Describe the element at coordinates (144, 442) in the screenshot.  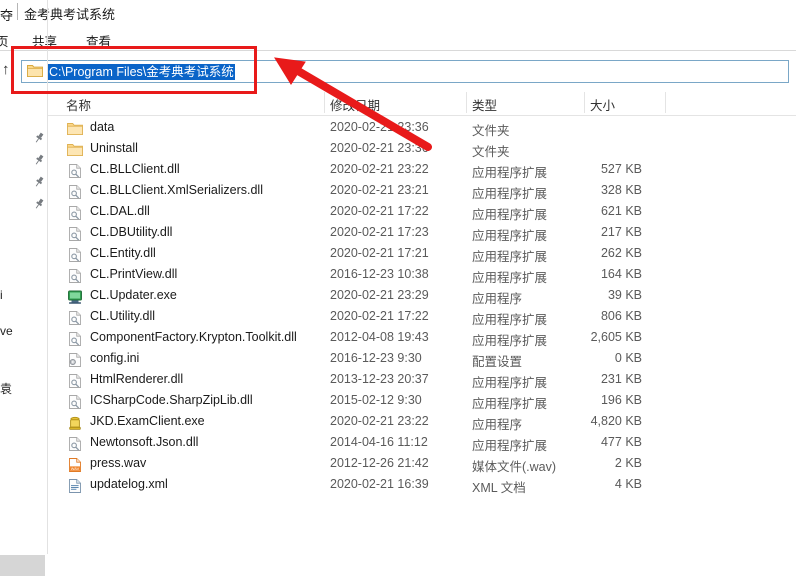
I see `file-name: Newtonsoft.Json.dll` at that location.